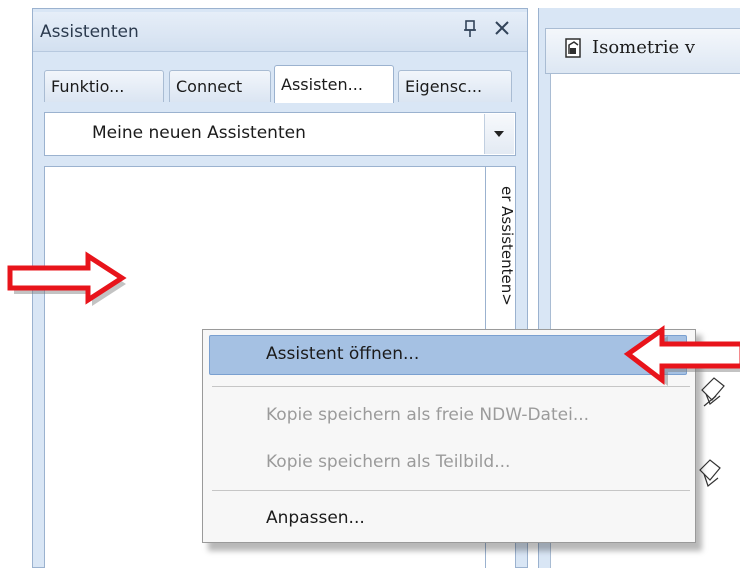  Describe the element at coordinates (199, 133) in the screenshot. I see `dropdown-value: Meine neuen Assistenten` at that location.